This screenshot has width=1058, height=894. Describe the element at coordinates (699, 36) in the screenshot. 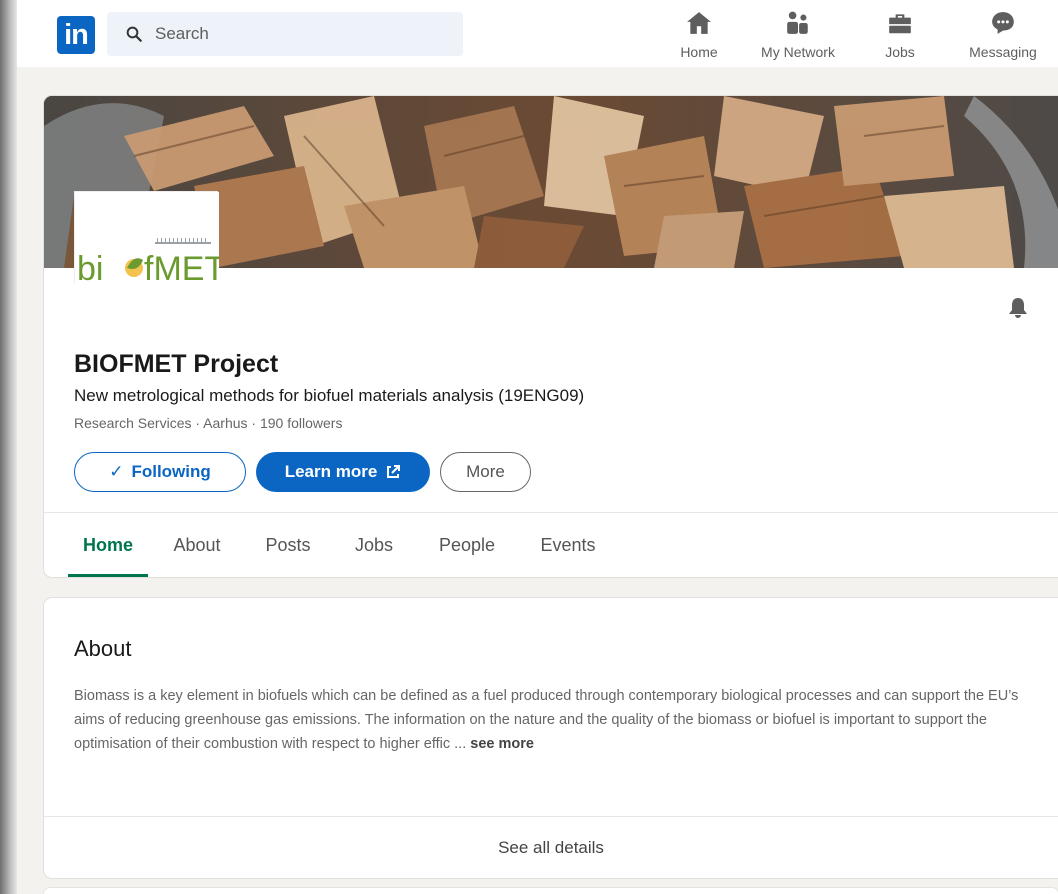

I see `nav-item-home: Home` at that location.